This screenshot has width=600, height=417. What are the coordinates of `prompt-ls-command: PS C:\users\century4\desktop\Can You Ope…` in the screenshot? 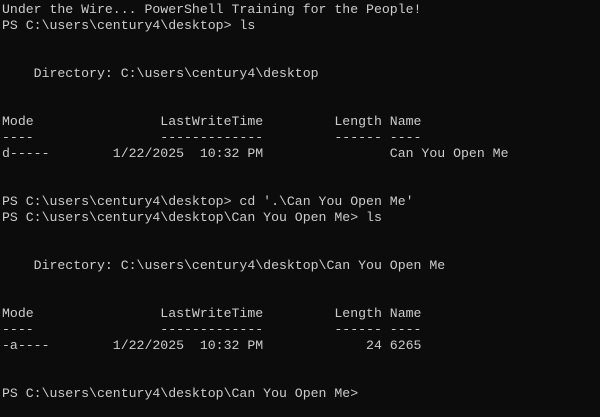 It's located at (192, 217).